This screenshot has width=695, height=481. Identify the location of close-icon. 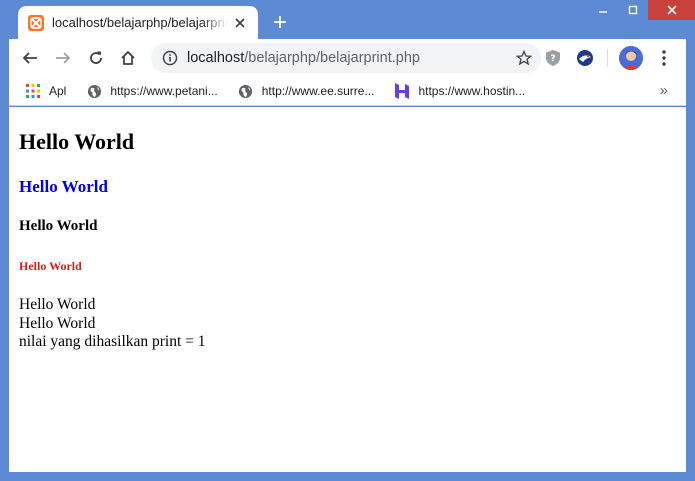
(240, 23).